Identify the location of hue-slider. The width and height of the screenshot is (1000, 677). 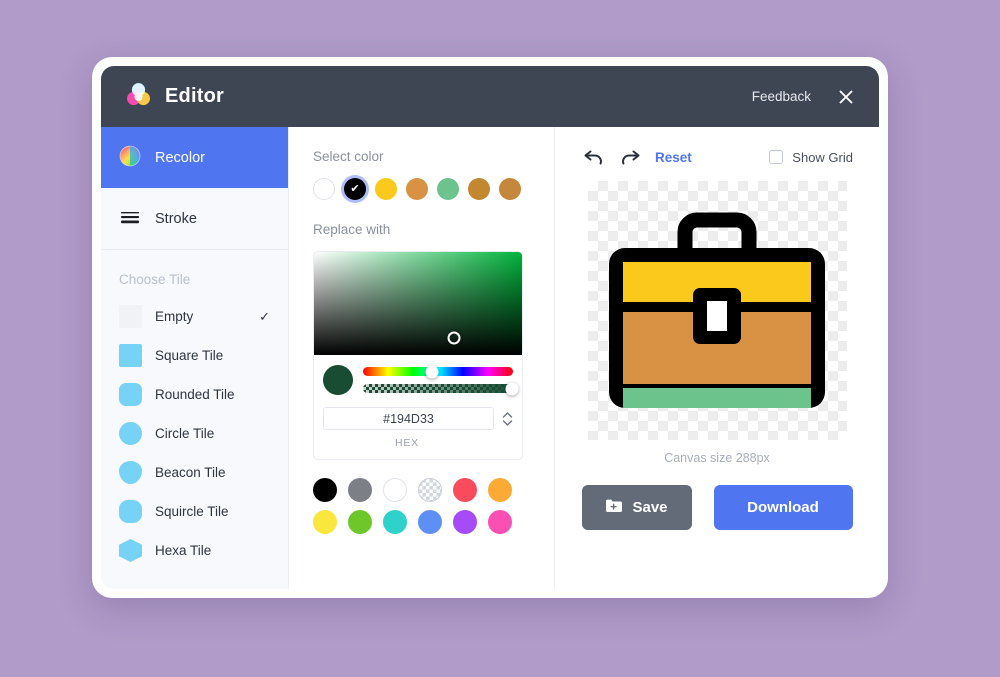
(438, 371).